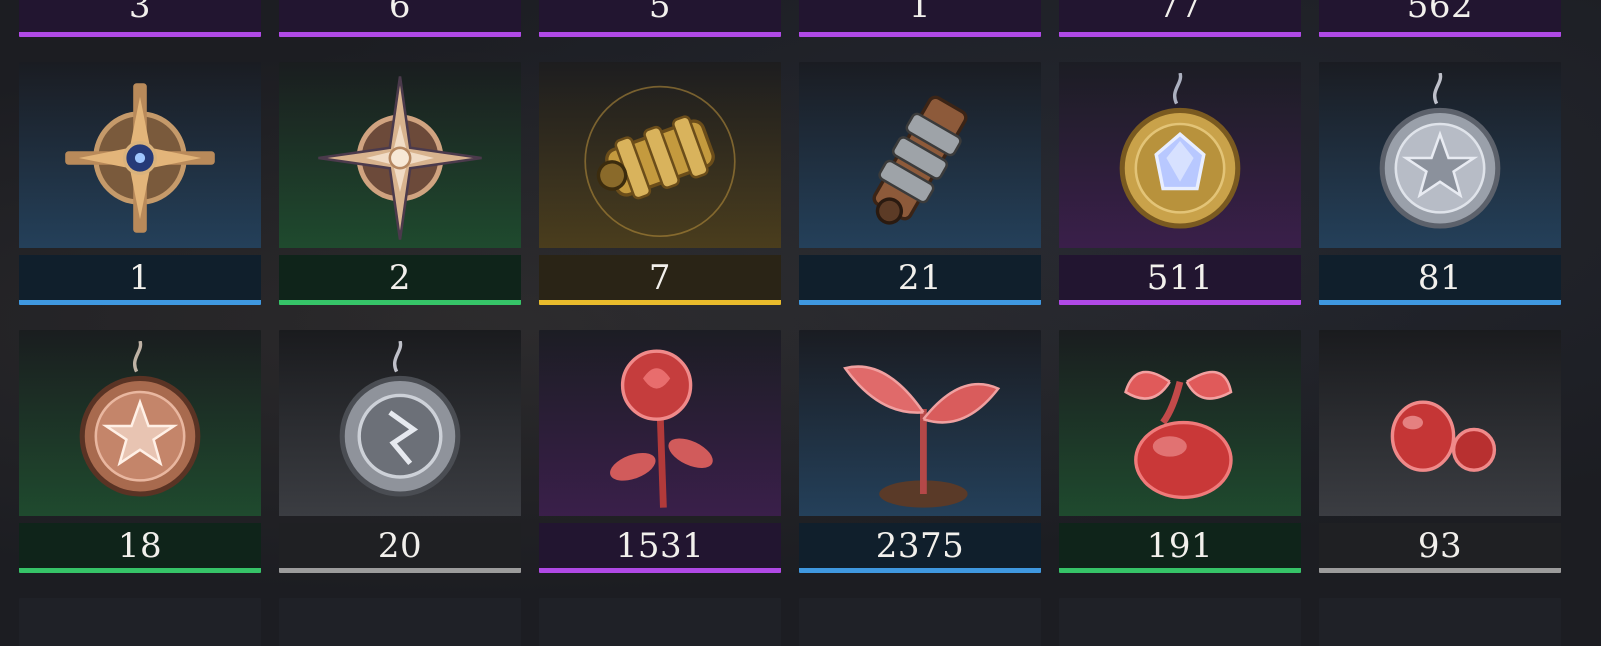 This screenshot has height=646, width=1601. Describe the element at coordinates (1440, 151) in the screenshot. I see `silver-star-medal-icon` at that location.